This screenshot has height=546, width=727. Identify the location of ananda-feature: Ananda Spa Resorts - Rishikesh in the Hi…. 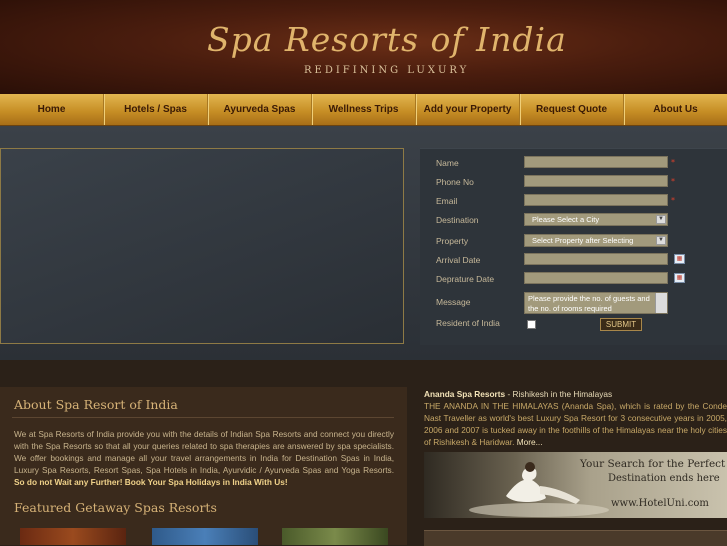
(575, 418).